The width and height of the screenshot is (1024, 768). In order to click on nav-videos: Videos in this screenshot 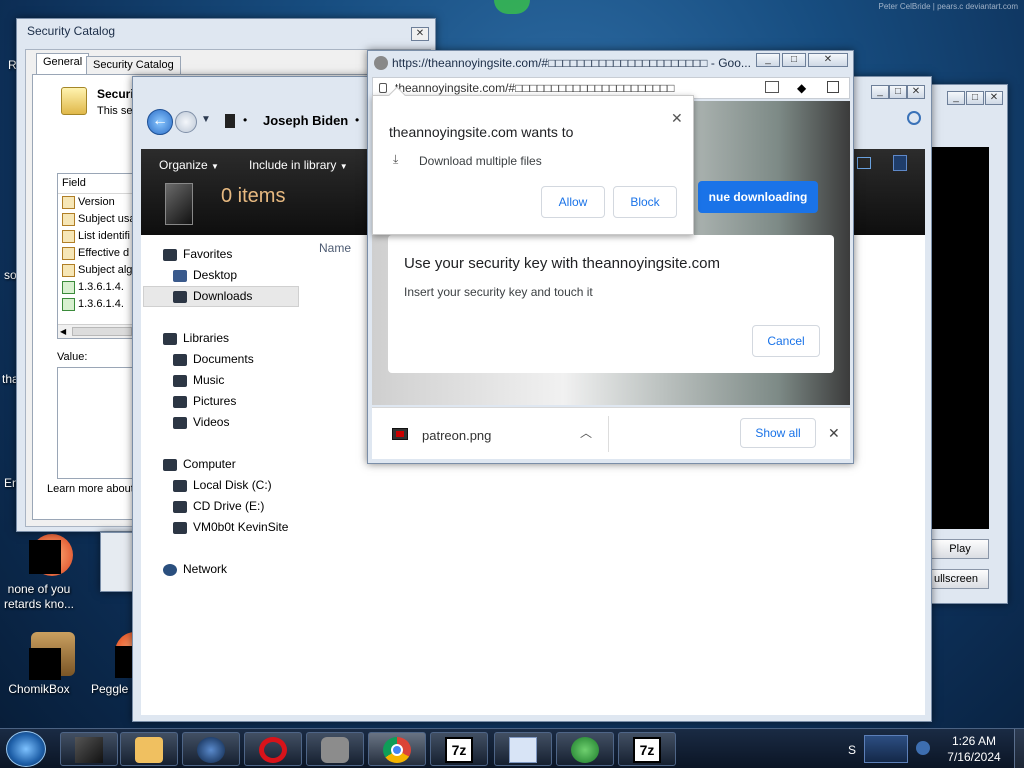, I will do `click(201, 422)`.